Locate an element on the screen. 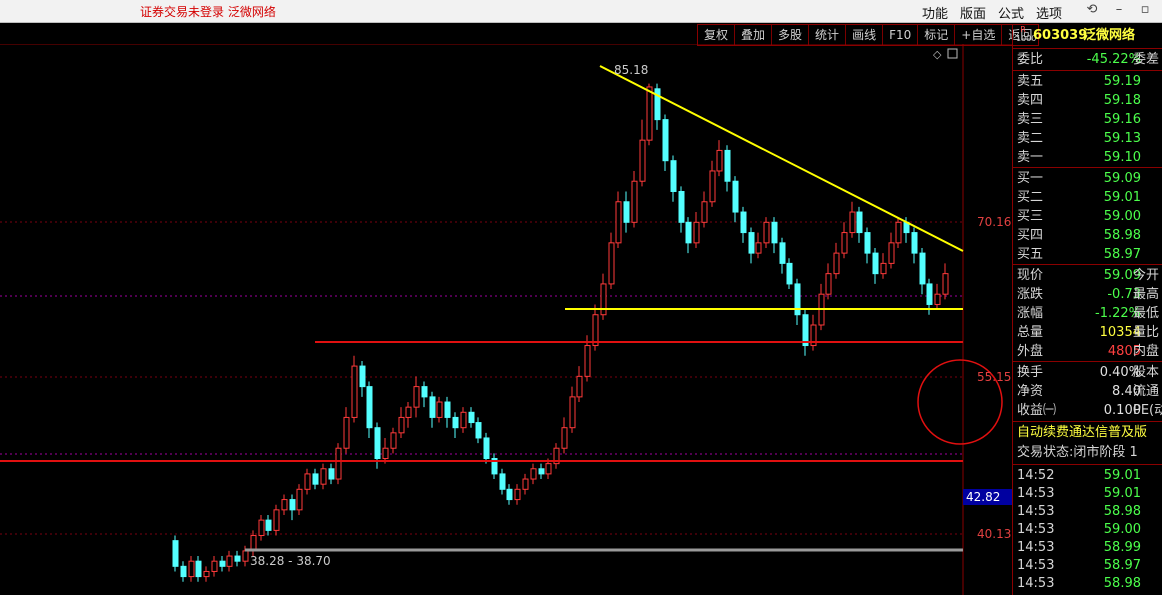 Image resolution: width=1162 pixels, height=595 pixels. y-tick-70-16: 70.16 is located at coordinates (994, 222).